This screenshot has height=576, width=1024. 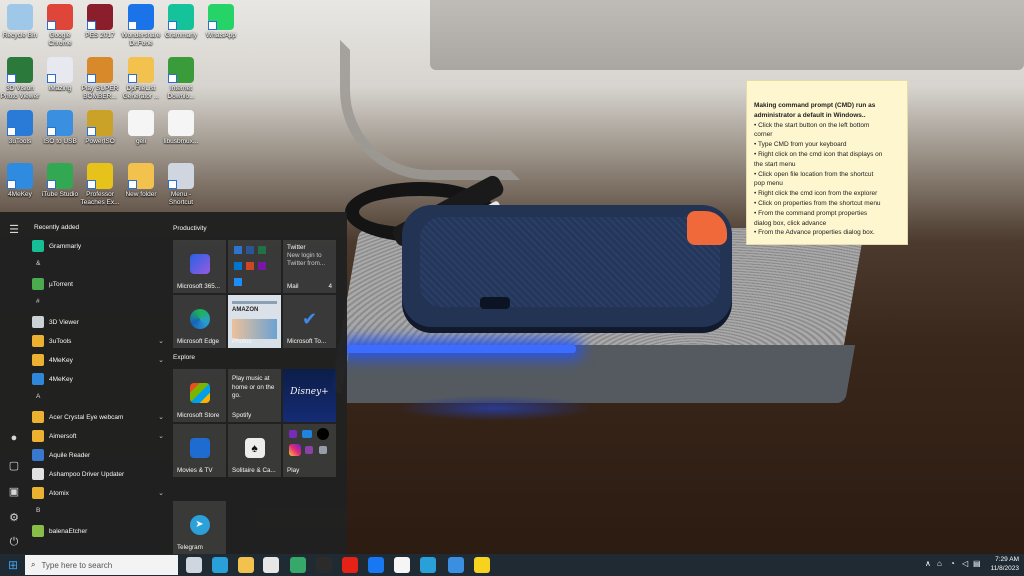 I want to click on desktop-icon: PES 2017, so click(x=100, y=22).